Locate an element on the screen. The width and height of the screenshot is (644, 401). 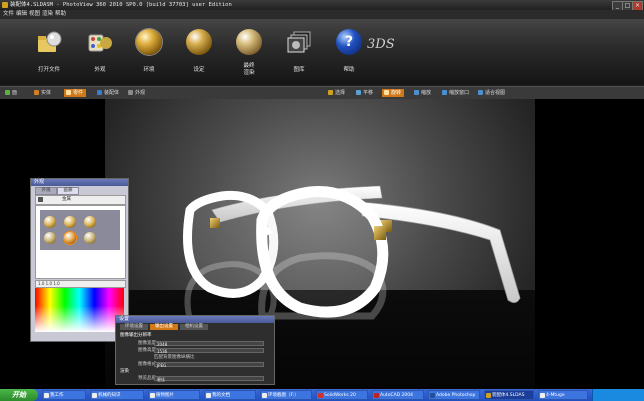
select-icon is located at coordinates (330, 92).